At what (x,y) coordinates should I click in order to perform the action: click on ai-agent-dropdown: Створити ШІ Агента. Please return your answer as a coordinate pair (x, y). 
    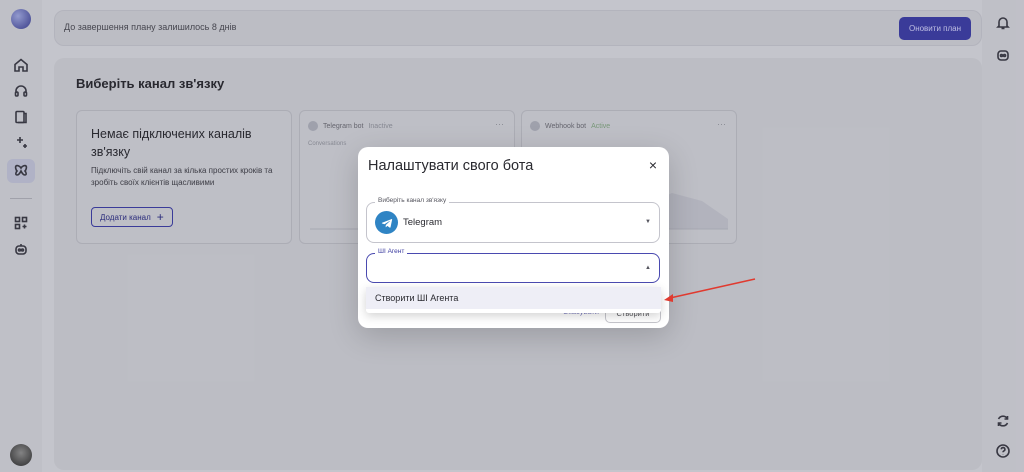
    Looking at the image, I should click on (513, 300).